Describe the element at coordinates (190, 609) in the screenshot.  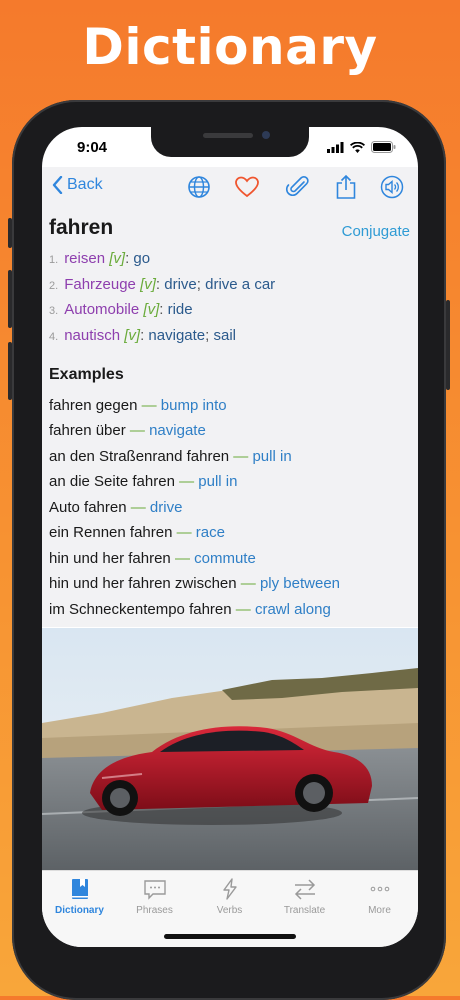
I see `example-item: im Schneckentempo fahren — crawl along` at that location.